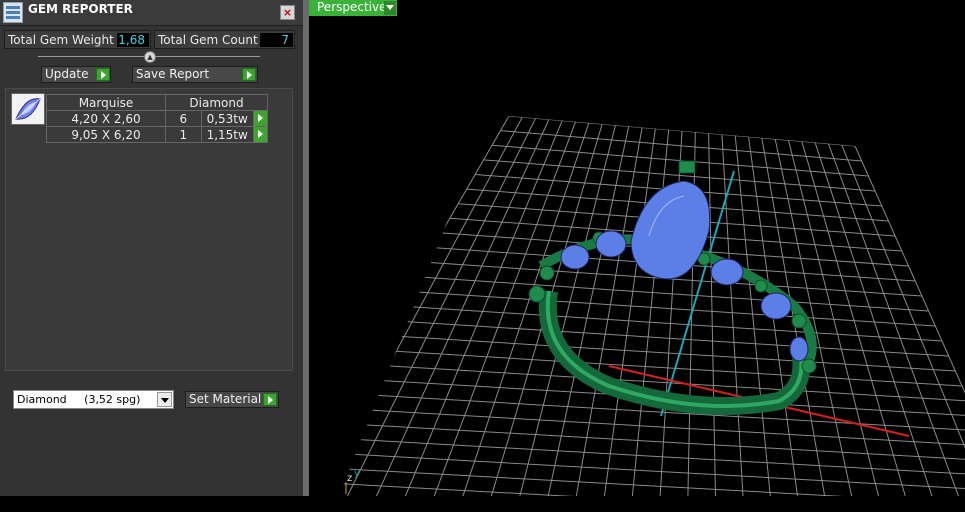 This screenshot has width=965, height=512. Describe the element at coordinates (276, 40) in the screenshot. I see `total-gem-count-value: 7` at that location.